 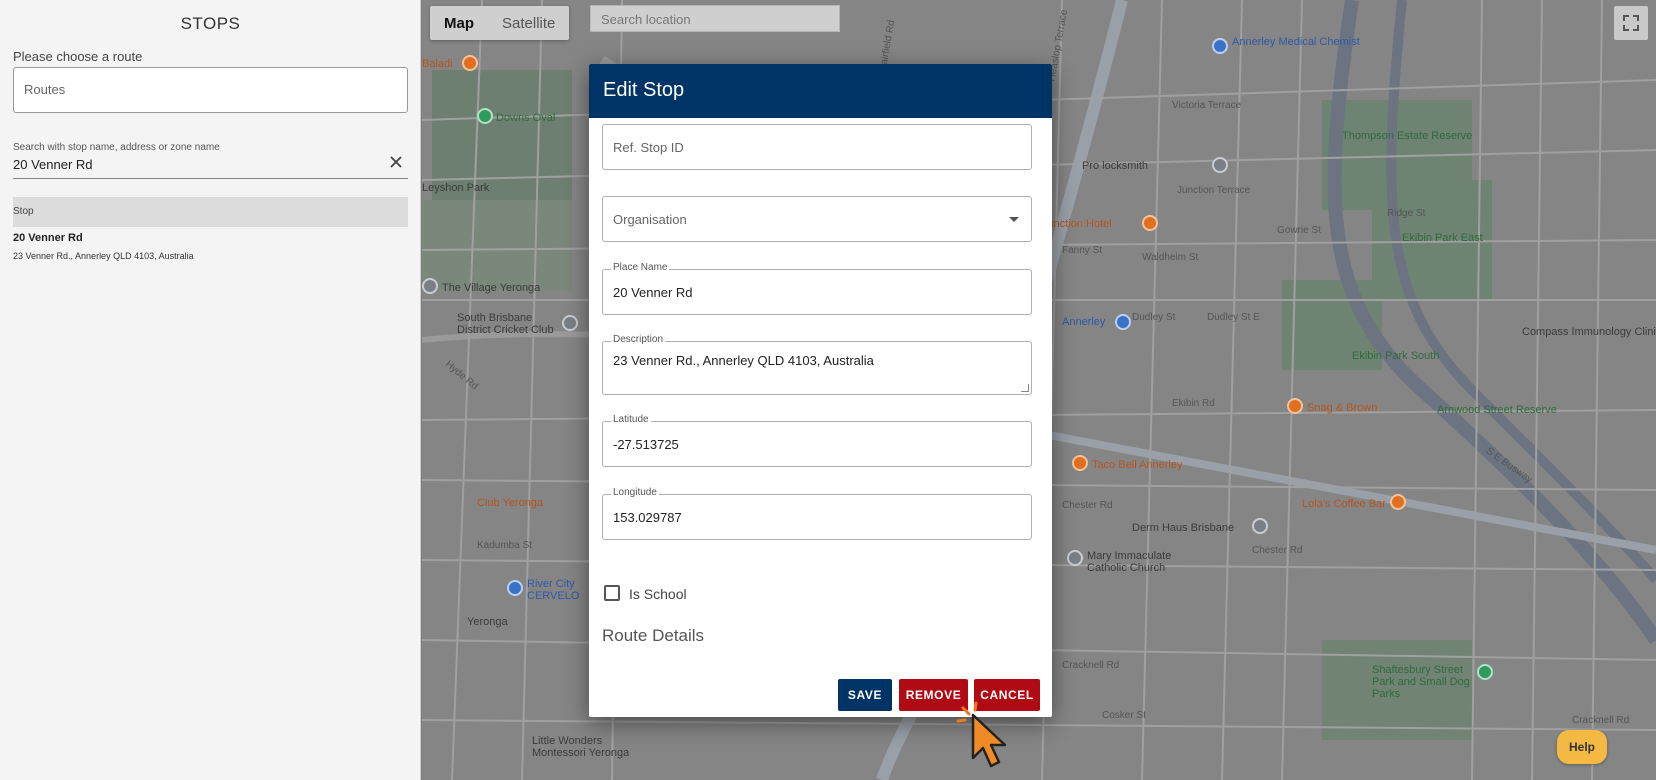 What do you see at coordinates (1299, 230) in the screenshot?
I see `street-label: Gowrie St` at bounding box center [1299, 230].